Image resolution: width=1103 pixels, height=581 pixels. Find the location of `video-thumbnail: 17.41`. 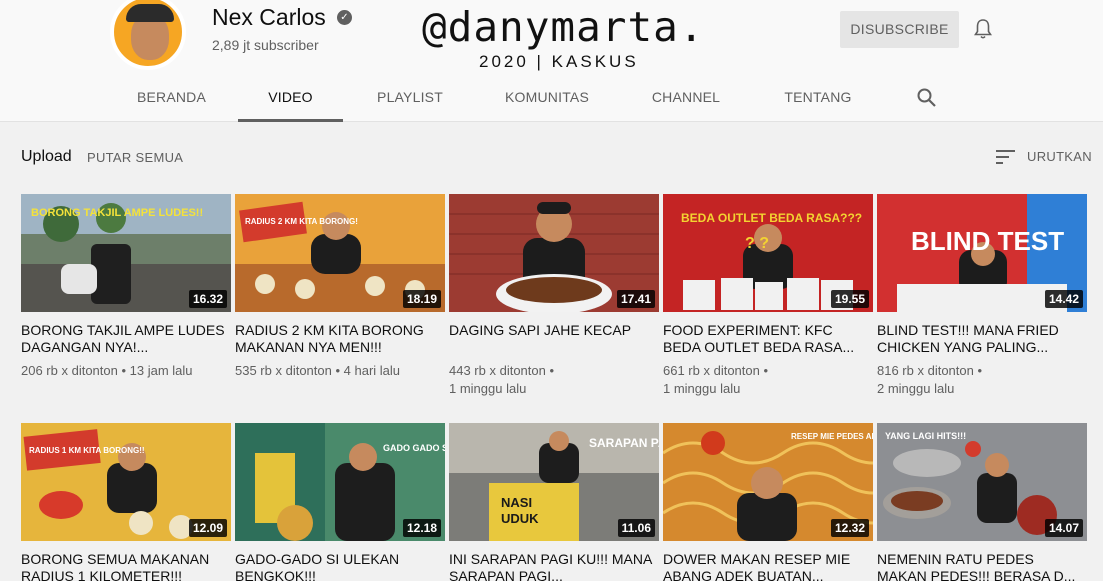

video-thumbnail: 17.41 is located at coordinates (554, 253).